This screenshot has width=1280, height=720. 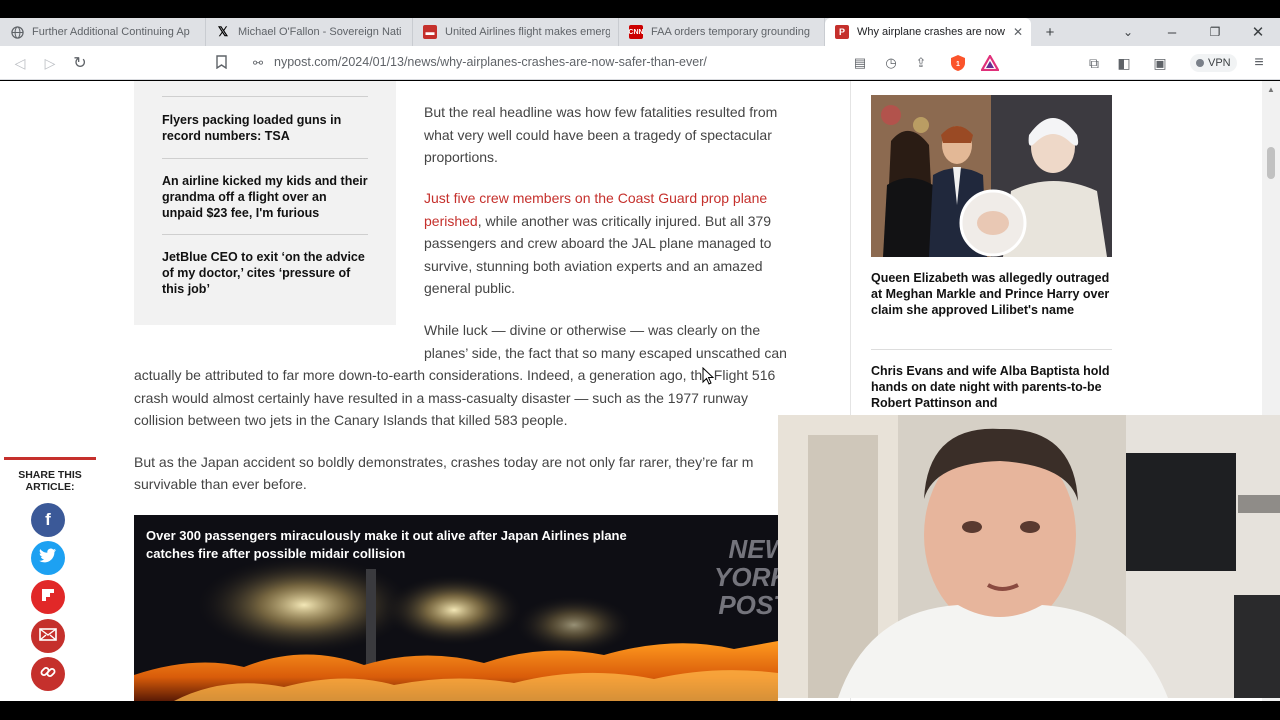 I want to click on news-icon: ▬, so click(x=430, y=32).